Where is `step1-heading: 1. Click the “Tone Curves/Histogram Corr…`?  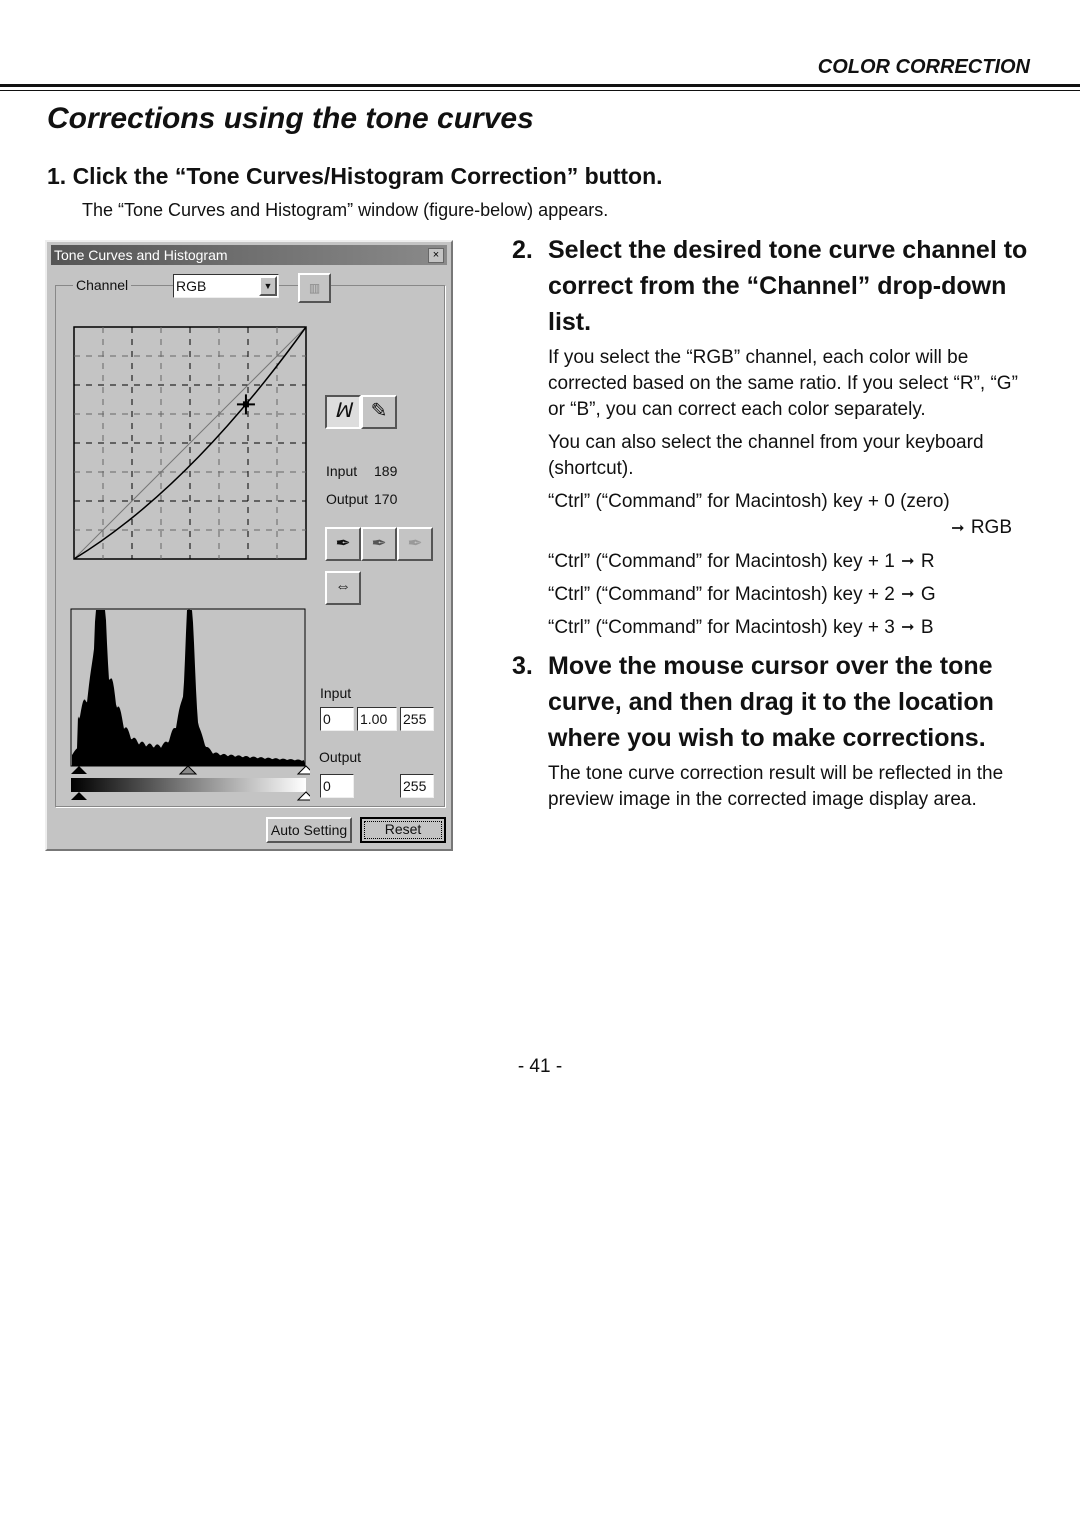 step1-heading: 1. Click the “Tone Curves/Histogram Corr… is located at coordinates (355, 176).